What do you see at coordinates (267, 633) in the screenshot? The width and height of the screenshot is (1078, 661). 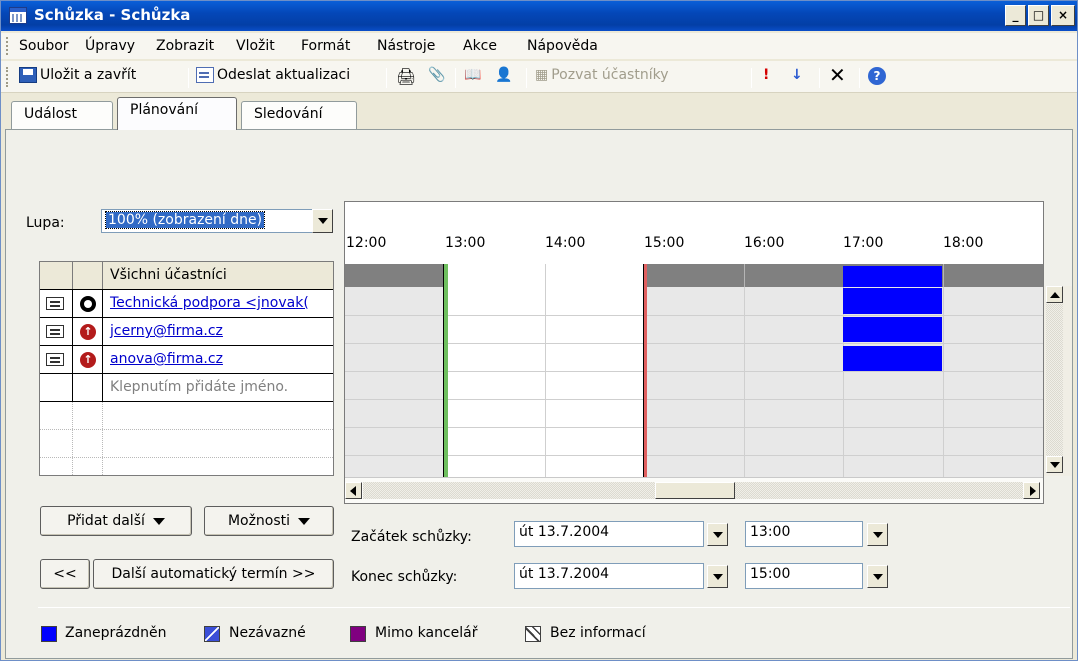 I see `legend-tentative-label: Nezávazné` at bounding box center [267, 633].